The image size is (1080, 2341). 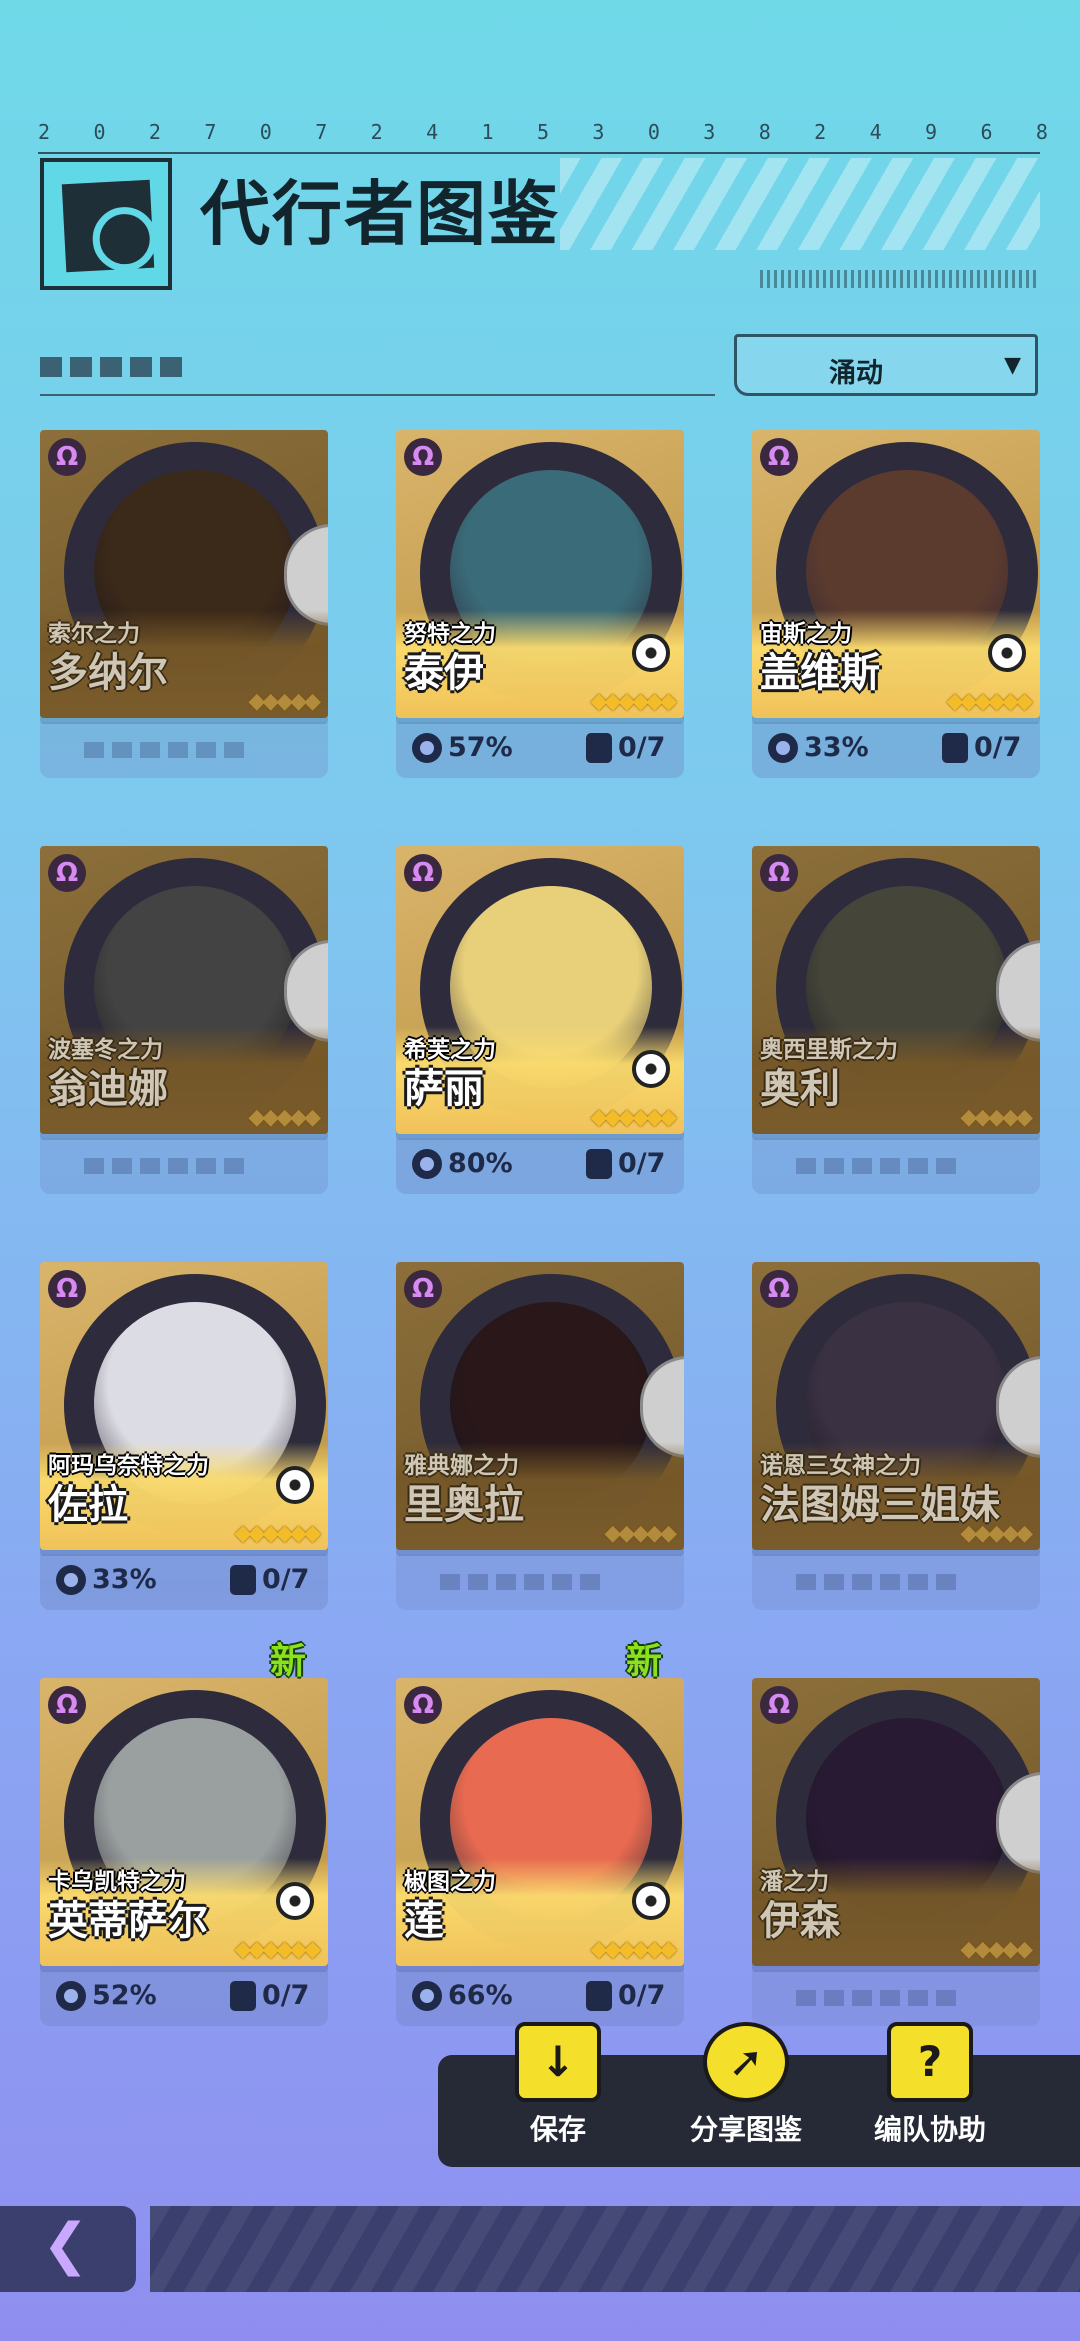 What do you see at coordinates (540, 750) in the screenshot?
I see `character-stats: 57% 0/7` at bounding box center [540, 750].